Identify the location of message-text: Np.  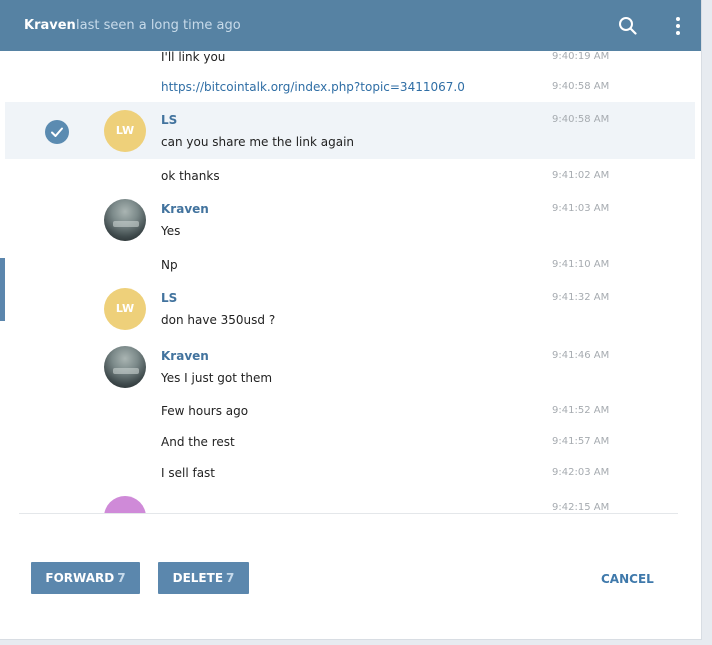
(169, 265).